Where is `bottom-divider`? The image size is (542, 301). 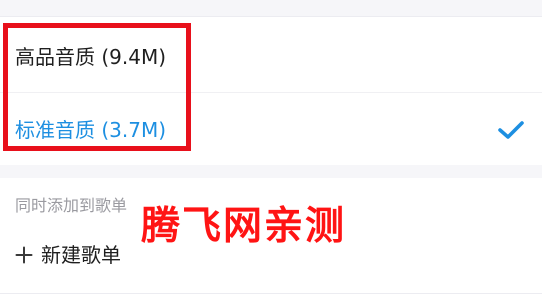 bottom-divider is located at coordinates (271, 293).